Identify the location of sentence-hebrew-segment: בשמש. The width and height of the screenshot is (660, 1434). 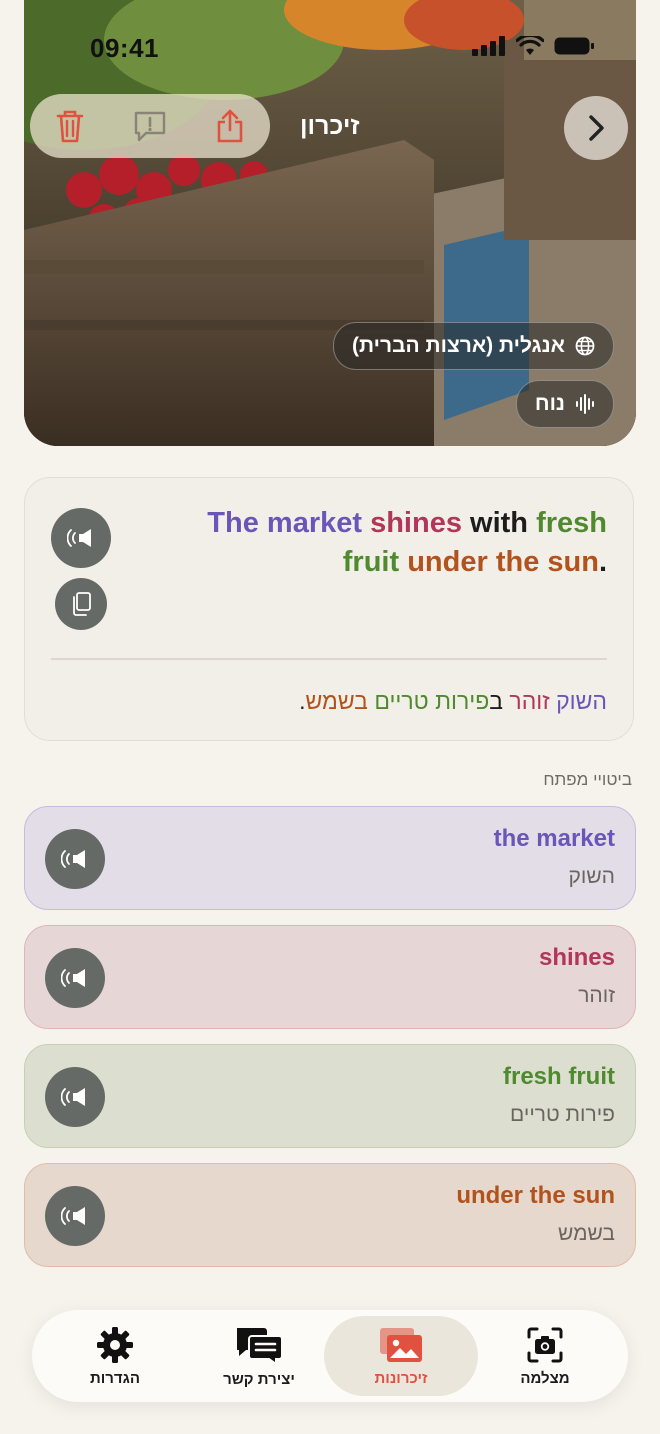
(336, 701).